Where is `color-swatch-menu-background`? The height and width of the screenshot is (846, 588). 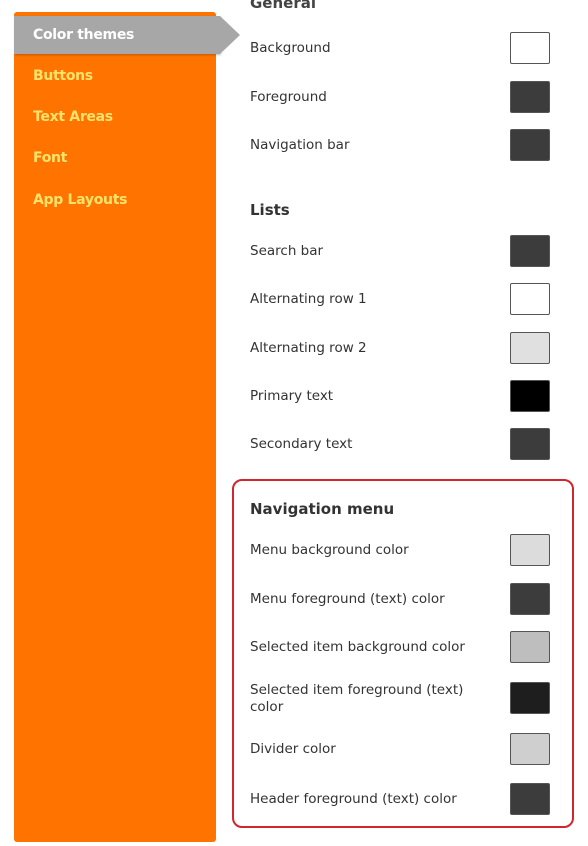 color-swatch-menu-background is located at coordinates (530, 550).